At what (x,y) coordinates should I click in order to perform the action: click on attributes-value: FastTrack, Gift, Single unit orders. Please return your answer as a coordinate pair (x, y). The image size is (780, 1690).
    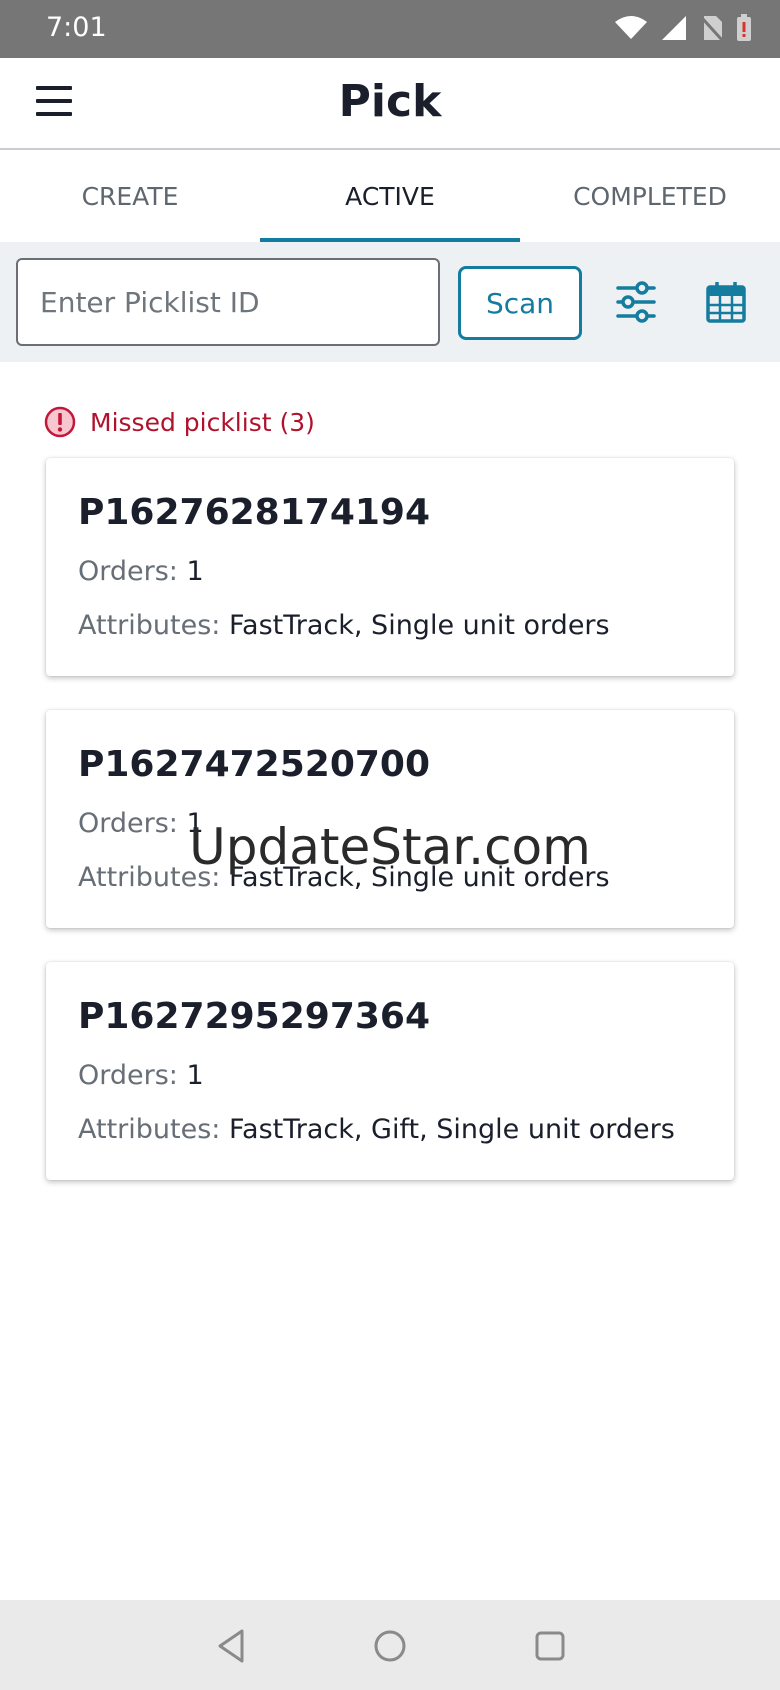
    Looking at the image, I should click on (451, 1129).